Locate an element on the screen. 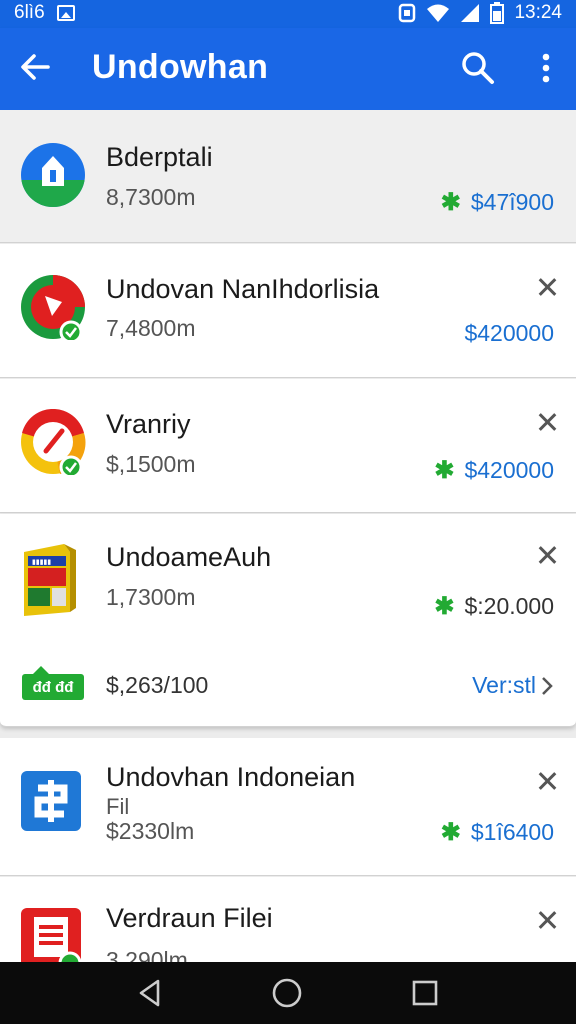 The width and height of the screenshot is (576, 1024). item-name: Undovhan Indoneian is located at coordinates (231, 777).